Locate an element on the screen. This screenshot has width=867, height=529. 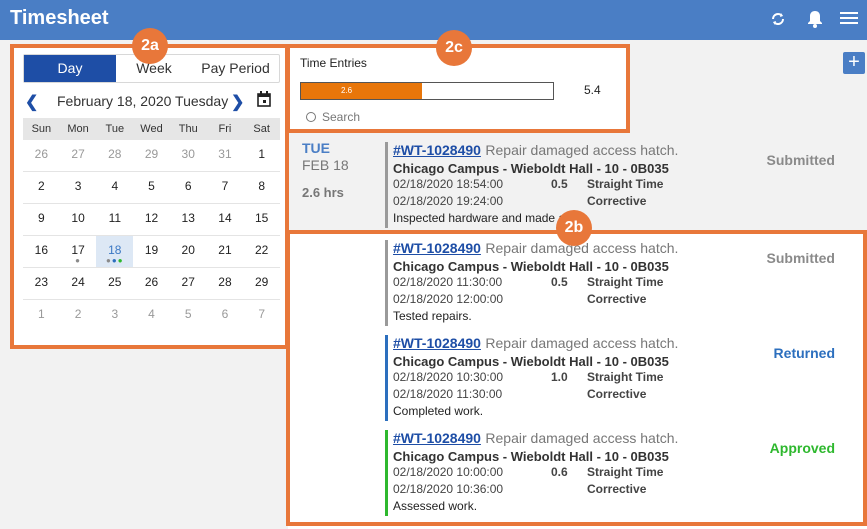
chevron-left-icon: ❮ is located at coordinates (31, 102).